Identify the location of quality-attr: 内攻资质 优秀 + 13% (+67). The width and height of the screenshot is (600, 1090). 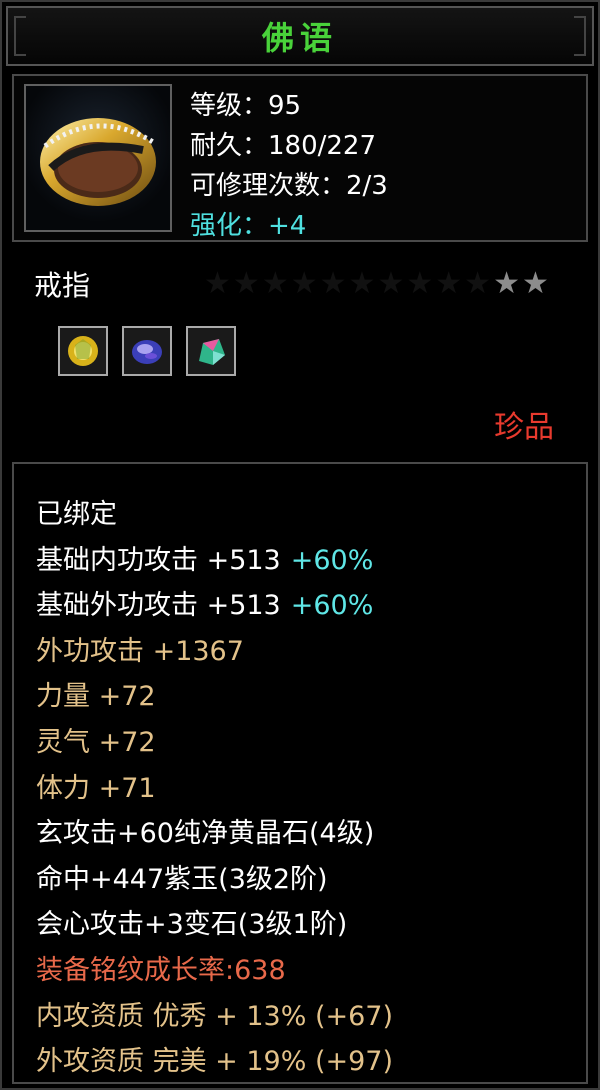
(215, 1016).